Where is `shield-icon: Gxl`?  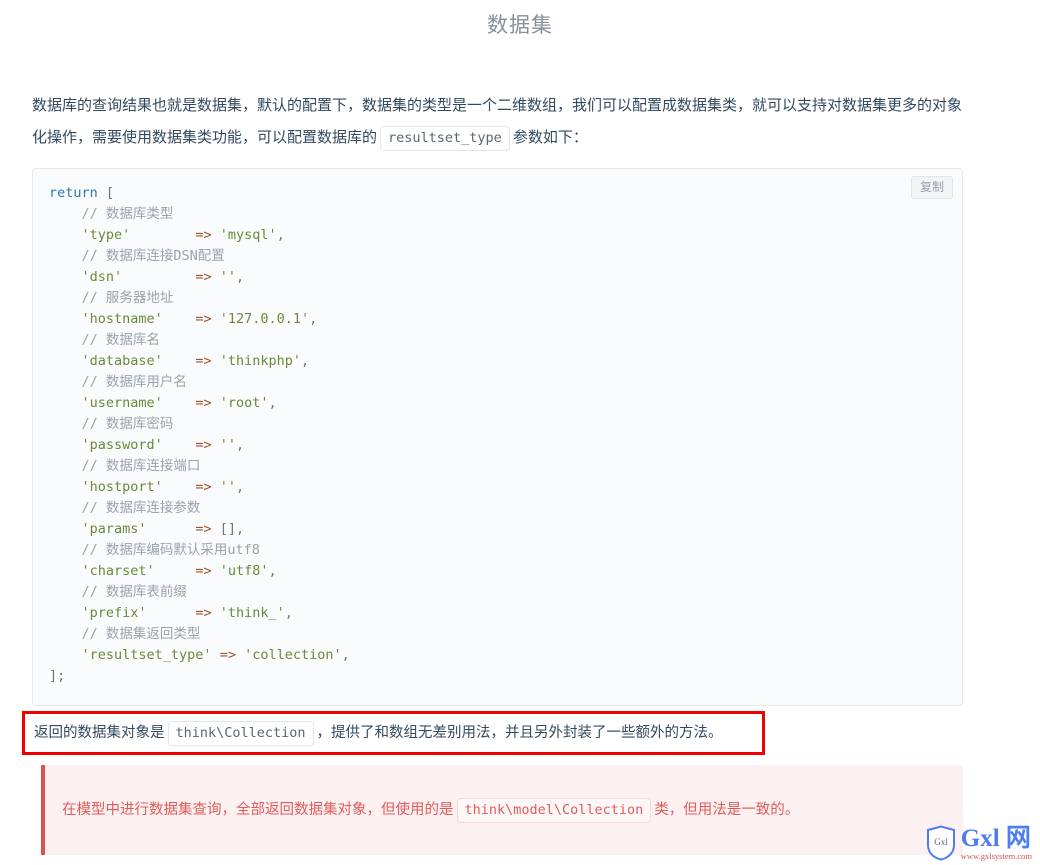 shield-icon: Gxl is located at coordinates (940, 843).